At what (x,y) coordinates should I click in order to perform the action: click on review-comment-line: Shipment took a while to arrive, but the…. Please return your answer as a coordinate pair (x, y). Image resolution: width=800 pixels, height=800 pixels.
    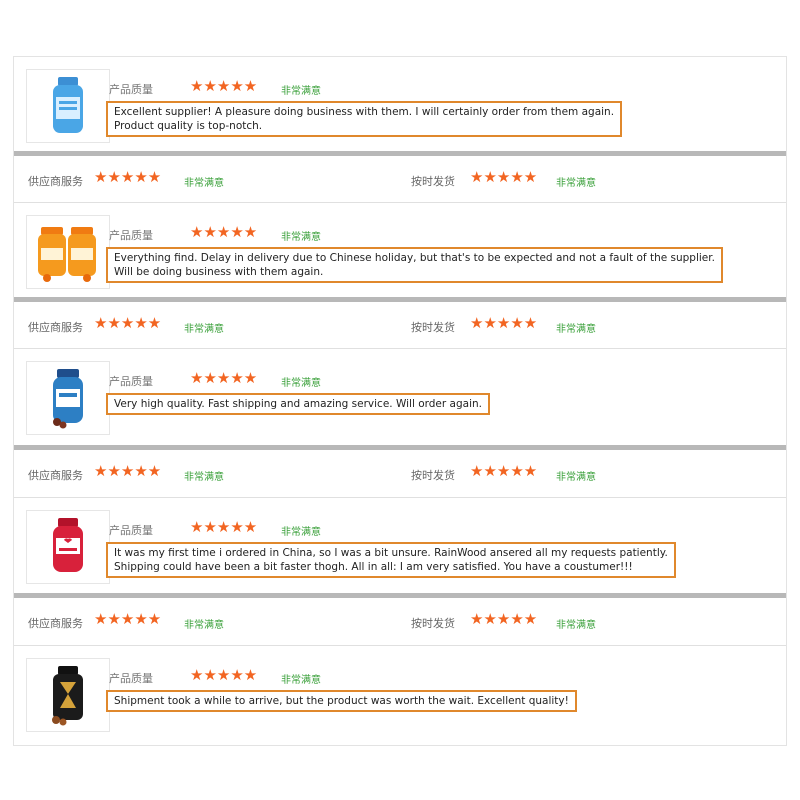
    Looking at the image, I should click on (341, 701).